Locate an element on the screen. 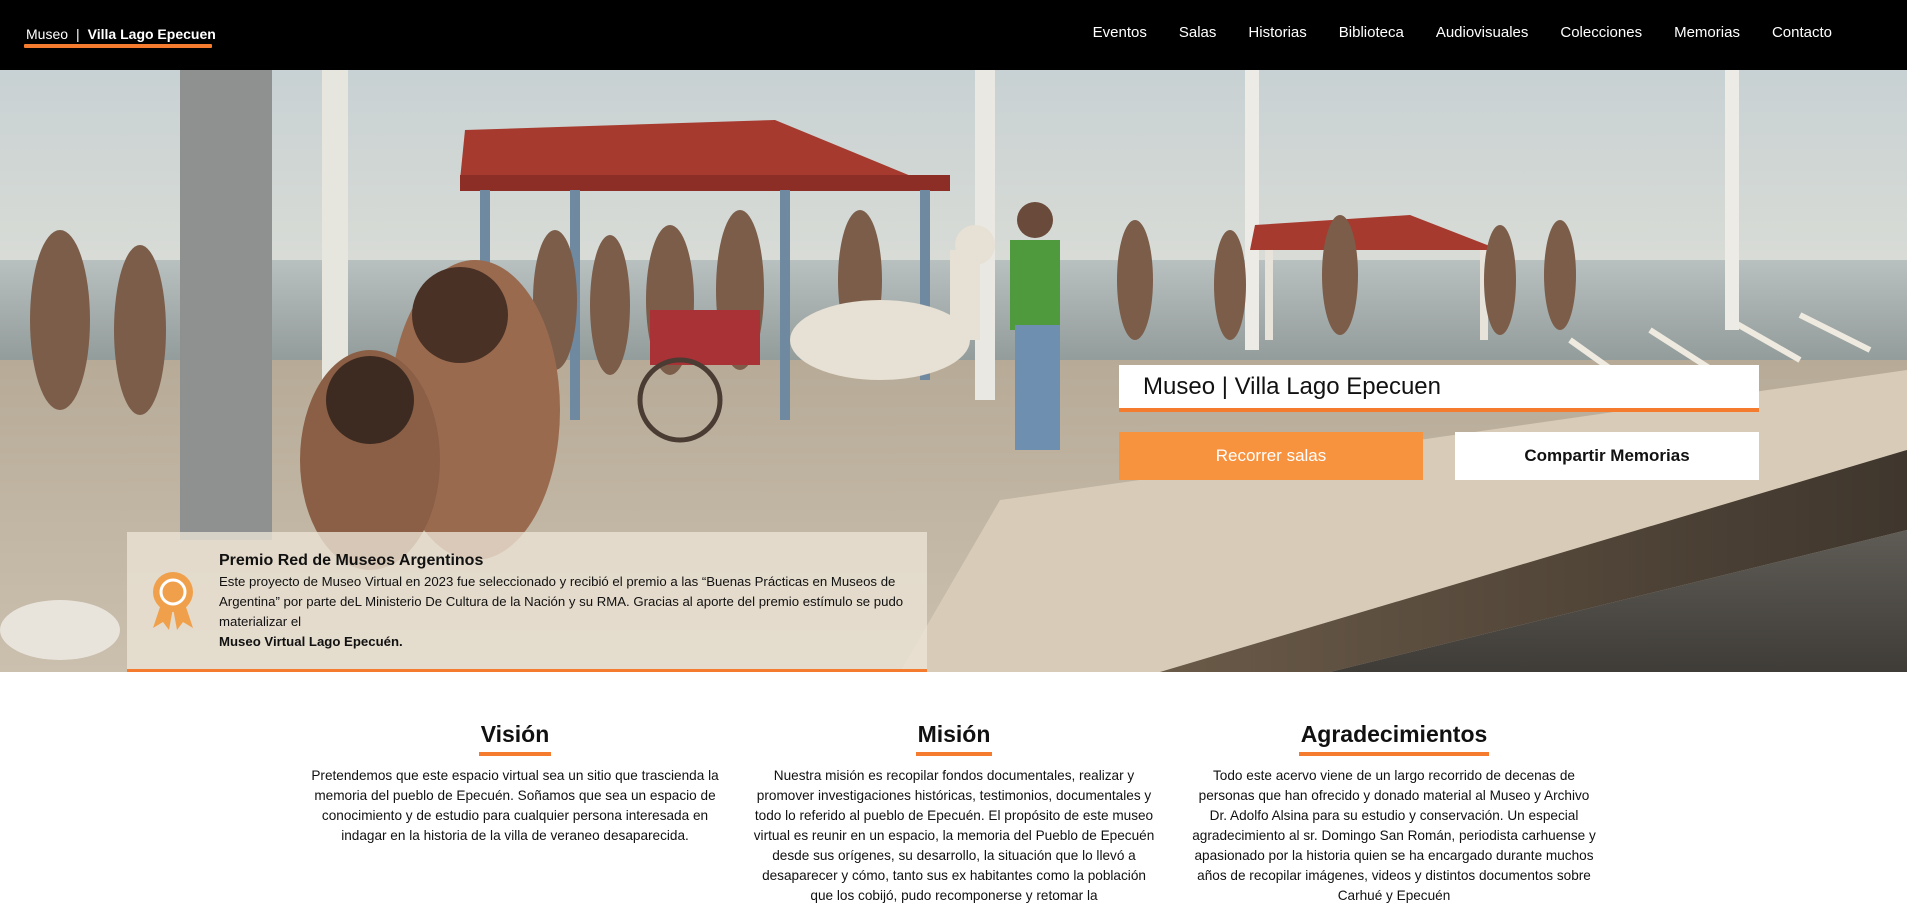 This screenshot has width=1907, height=905. hero-title: Museo | Villa Lago Epecuen is located at coordinates (1439, 388).